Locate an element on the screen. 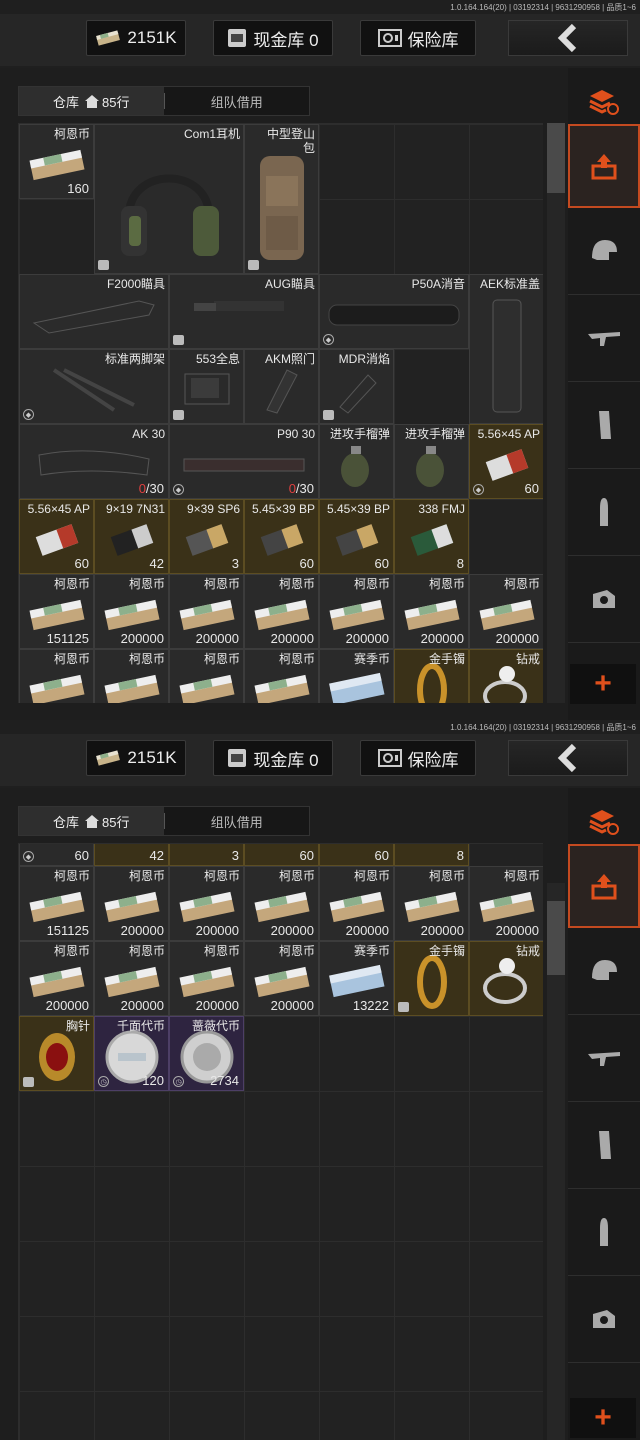  item-ammo-556-ap: 5.56×45 AP 60 ◆ is located at coordinates (506, 461).